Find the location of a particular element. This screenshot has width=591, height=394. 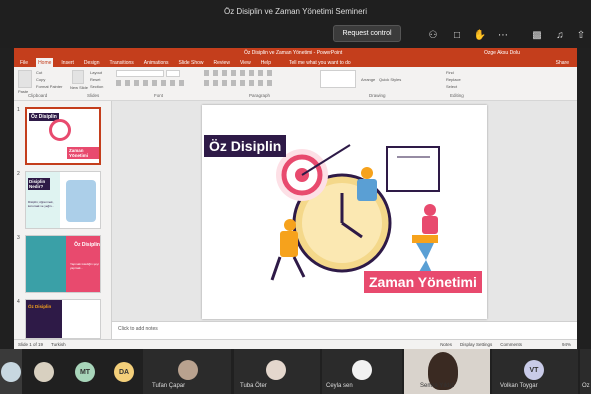

quick-styles-button: Quick Styles is located at coordinates (390, 79).